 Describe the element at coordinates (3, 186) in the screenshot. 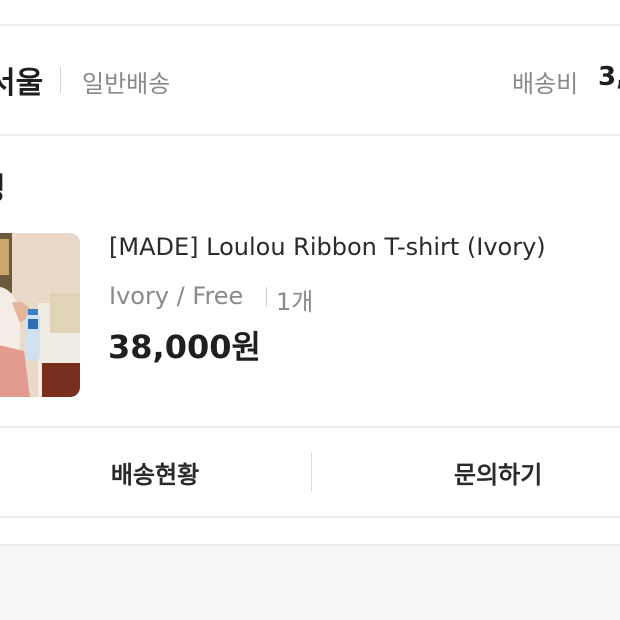

I see `order-status: 정` at that location.